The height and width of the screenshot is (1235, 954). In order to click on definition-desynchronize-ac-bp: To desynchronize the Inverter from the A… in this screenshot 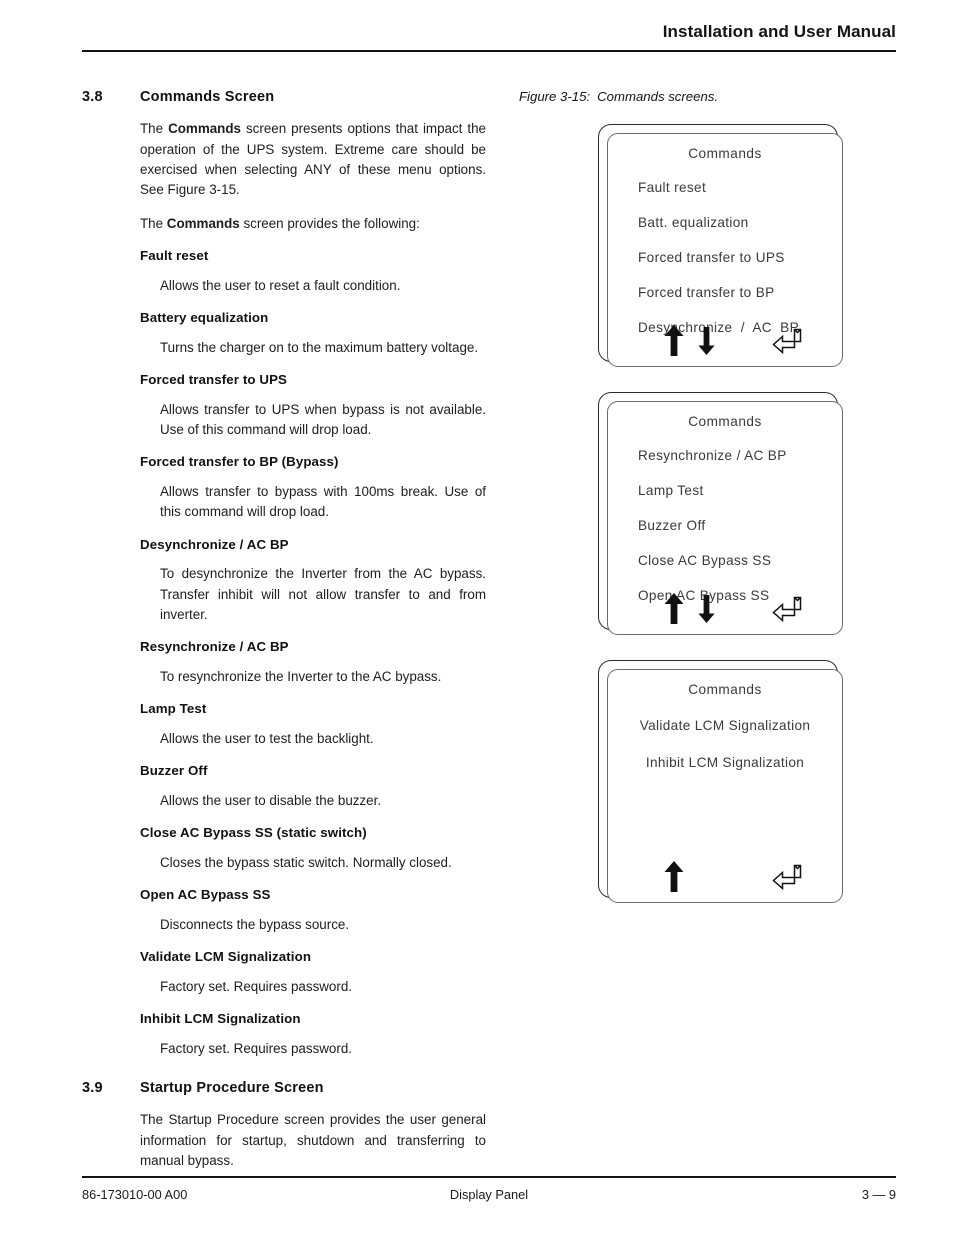, I will do `click(323, 594)`.